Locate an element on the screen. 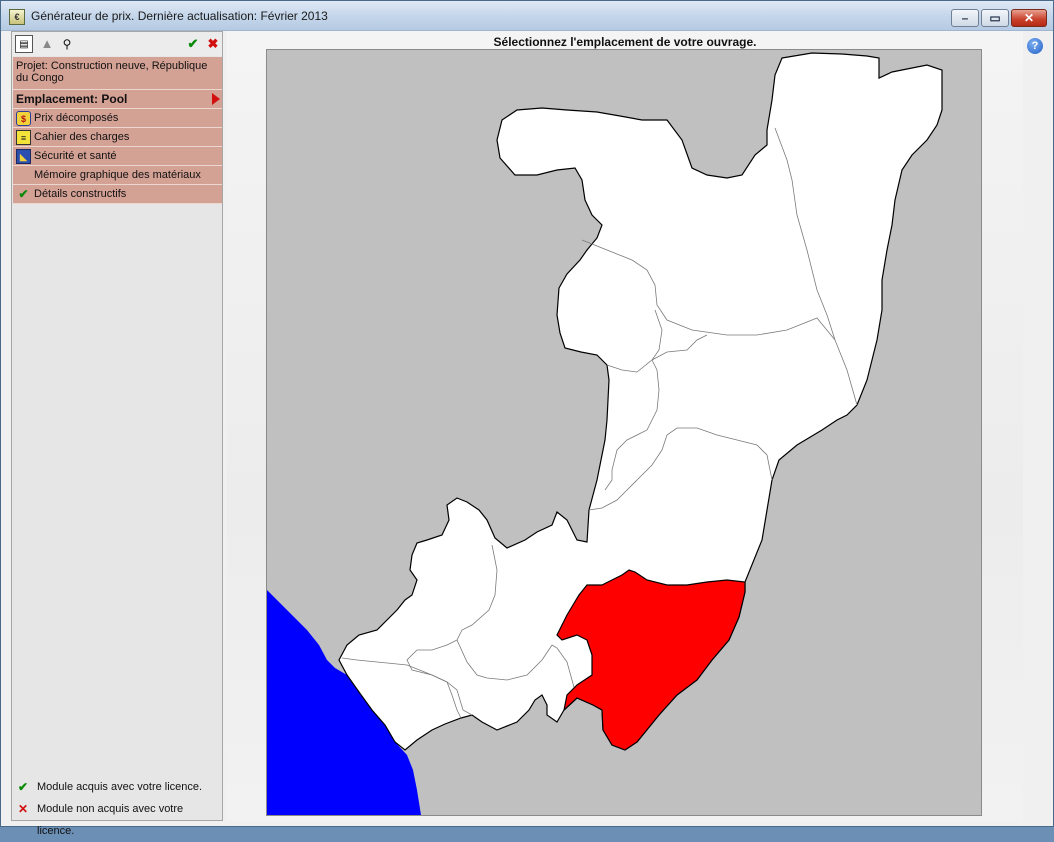  minimize-button: – is located at coordinates (965, 18).